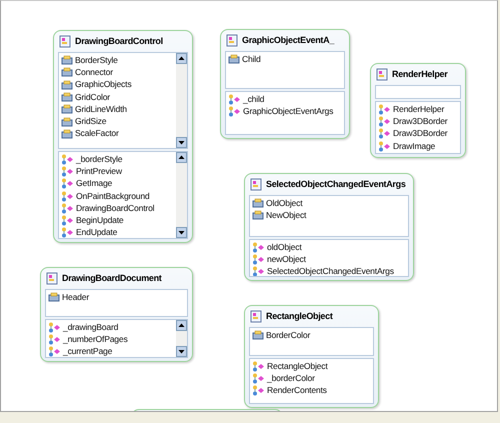  Describe the element at coordinates (90, 121) in the screenshot. I see `member-name: GridSize` at that location.